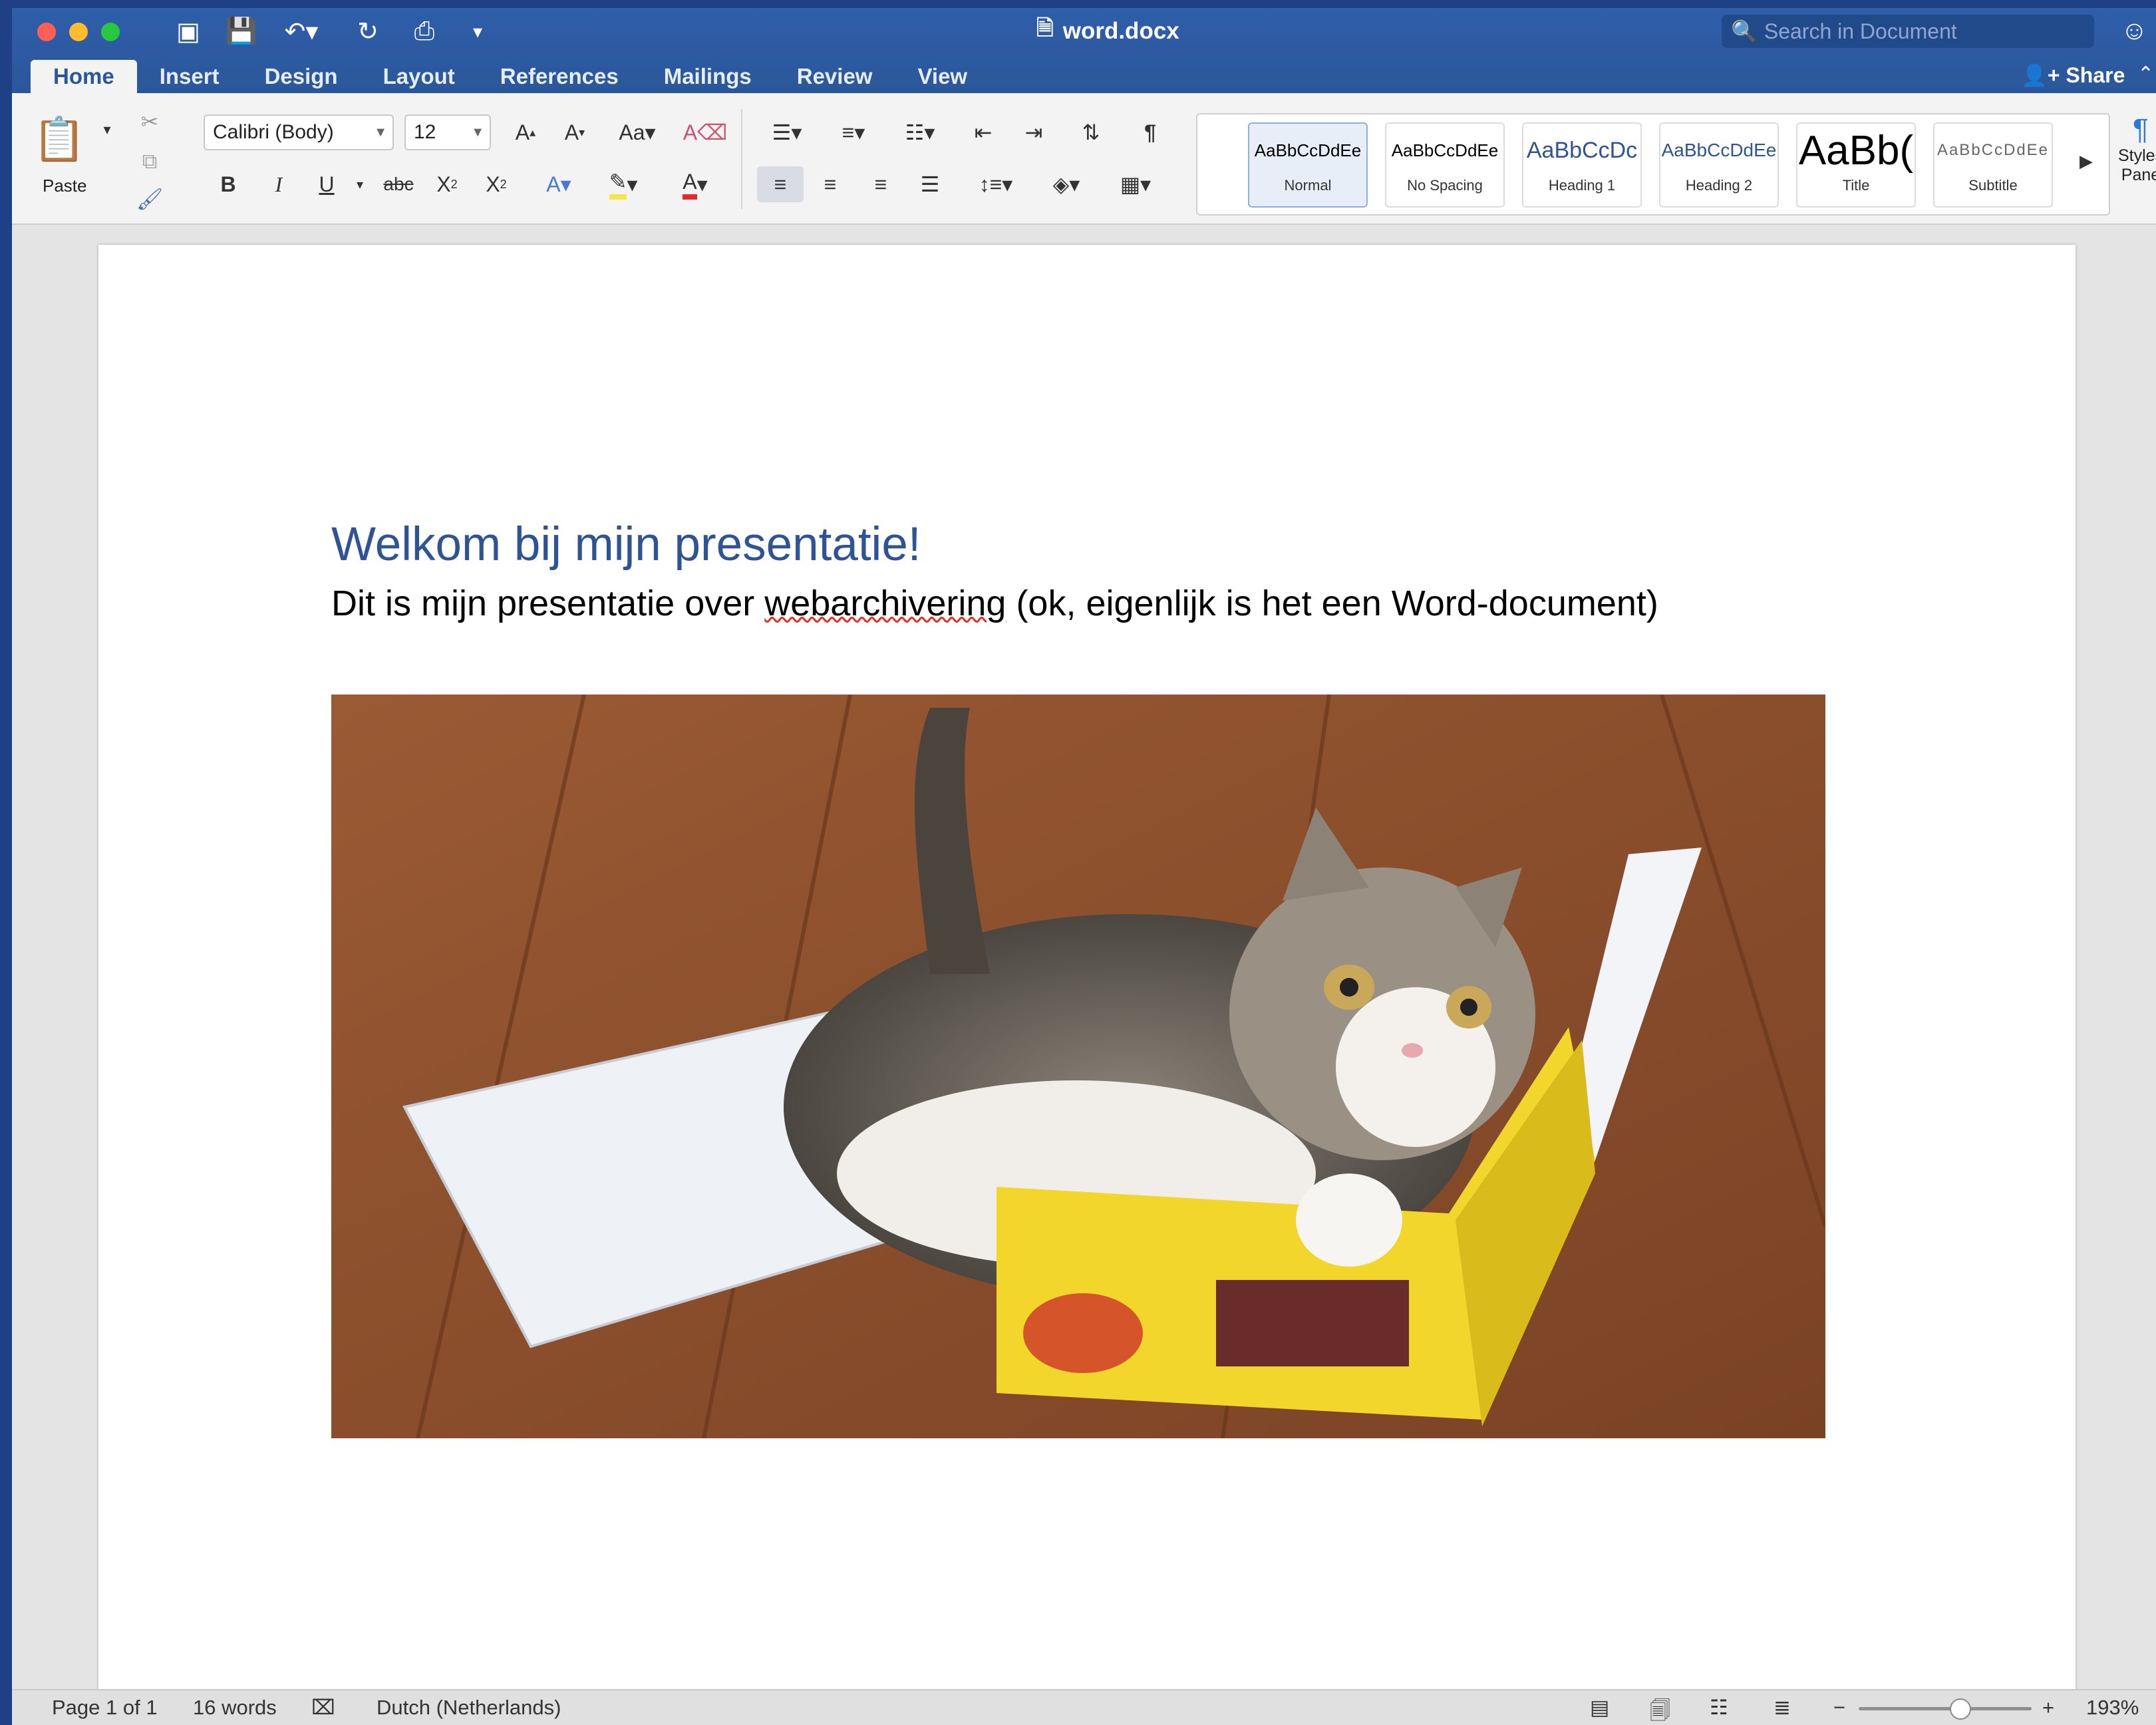  I want to click on styles-more-arrow-icon: ▶, so click(2086, 161).